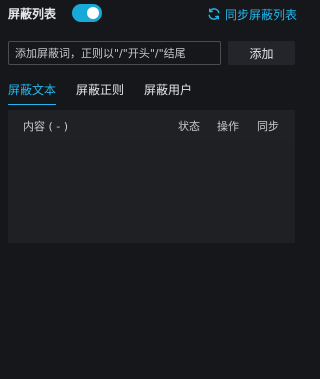 The image size is (320, 379). What do you see at coordinates (260, 14) in the screenshot?
I see `sync-label: 同步屏蔽列表` at bounding box center [260, 14].